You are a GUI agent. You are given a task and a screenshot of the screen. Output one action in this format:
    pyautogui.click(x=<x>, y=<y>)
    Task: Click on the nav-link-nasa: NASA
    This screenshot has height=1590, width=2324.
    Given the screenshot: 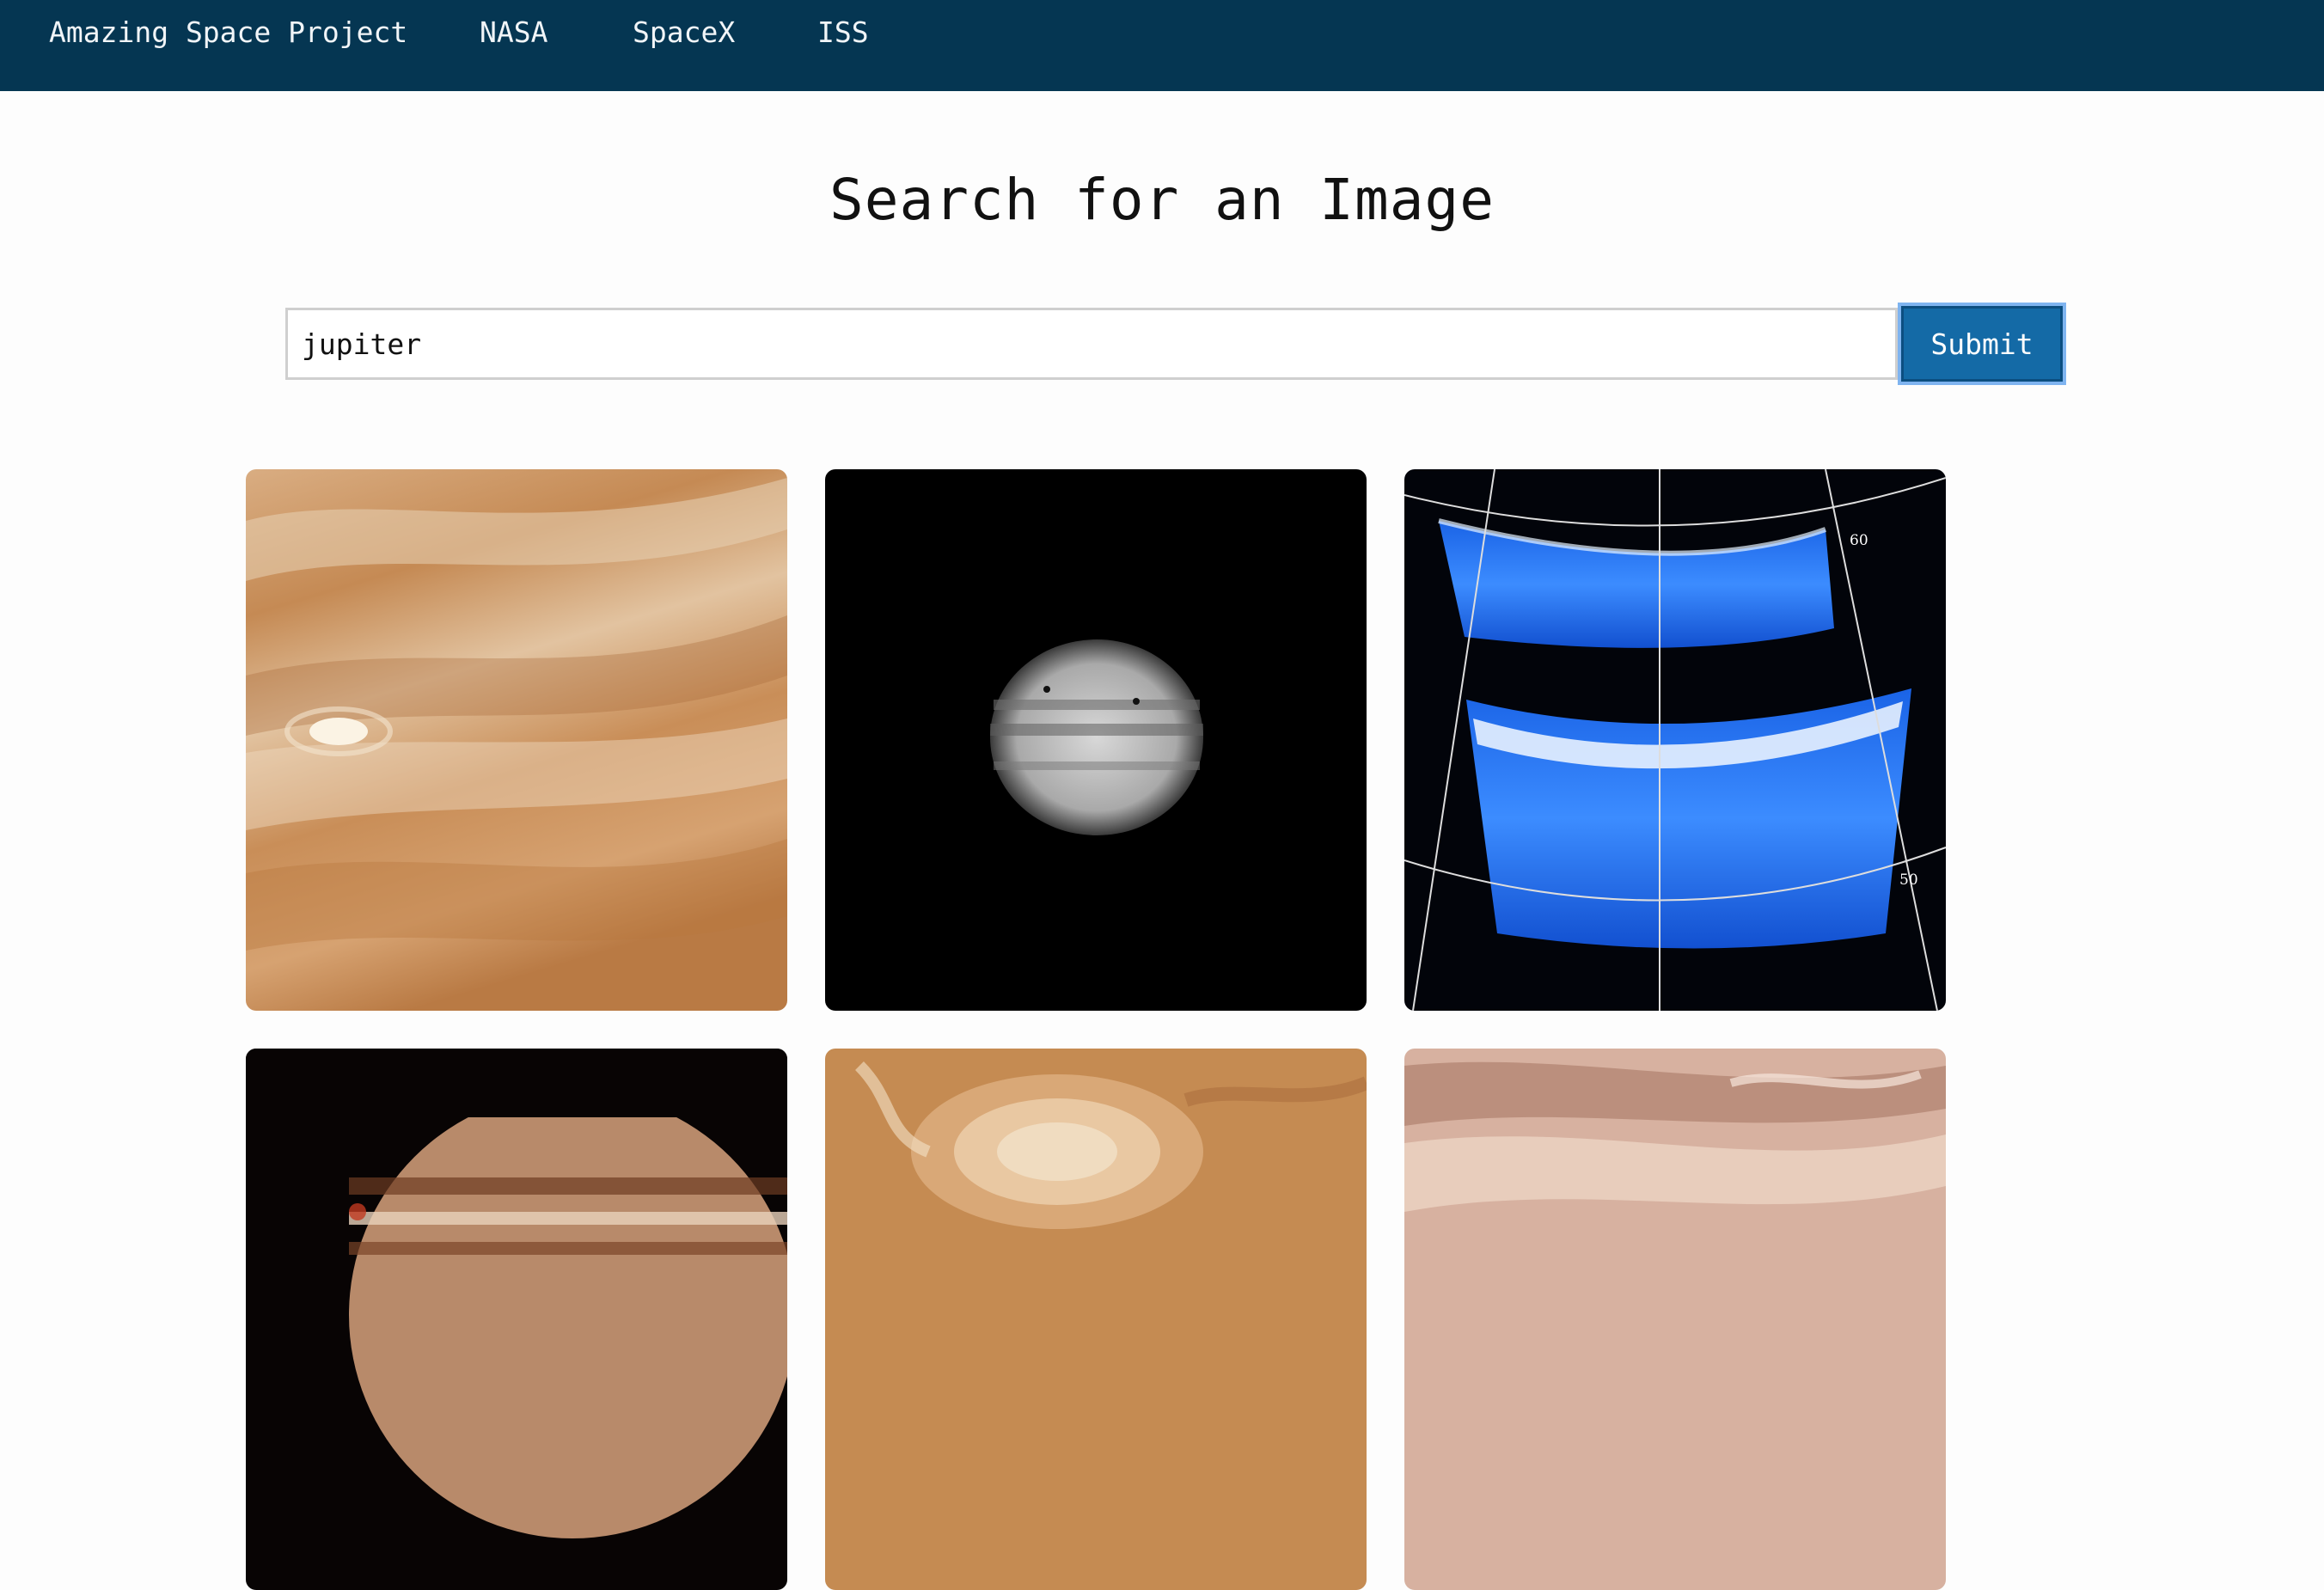 What is the action you would take?
    pyautogui.click(x=513, y=33)
    